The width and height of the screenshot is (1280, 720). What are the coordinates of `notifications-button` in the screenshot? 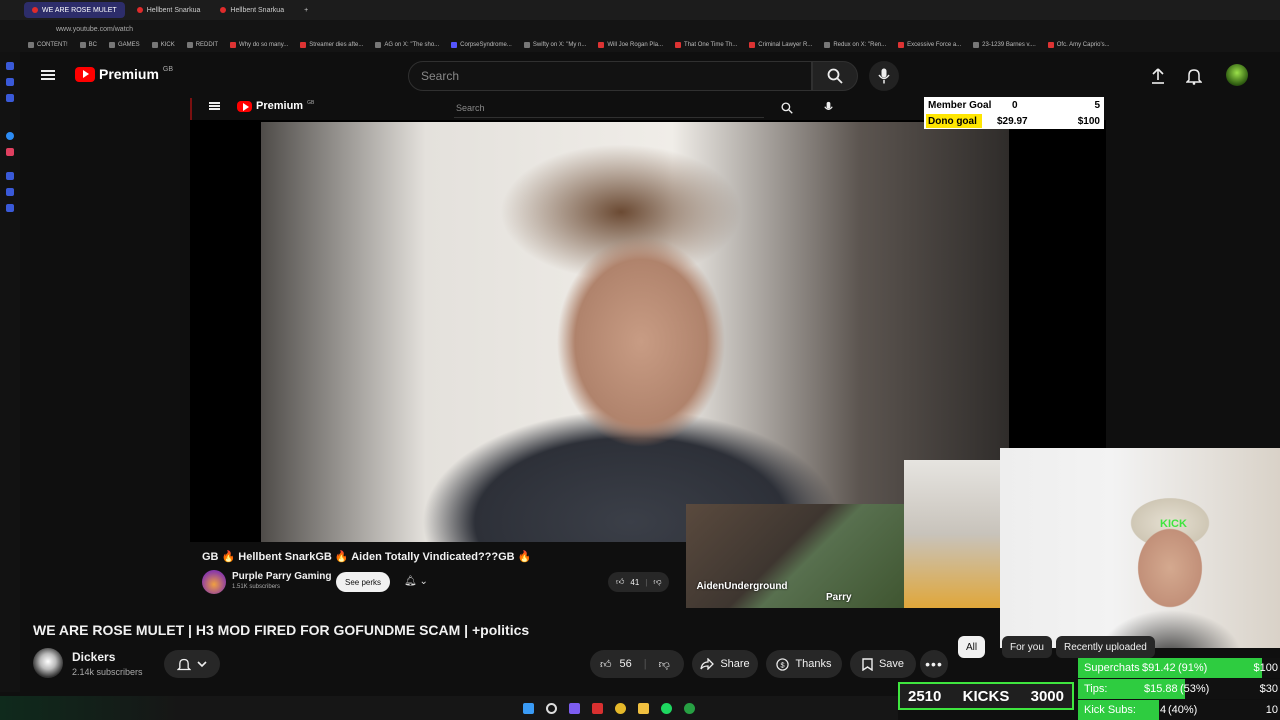 It's located at (1194, 76).